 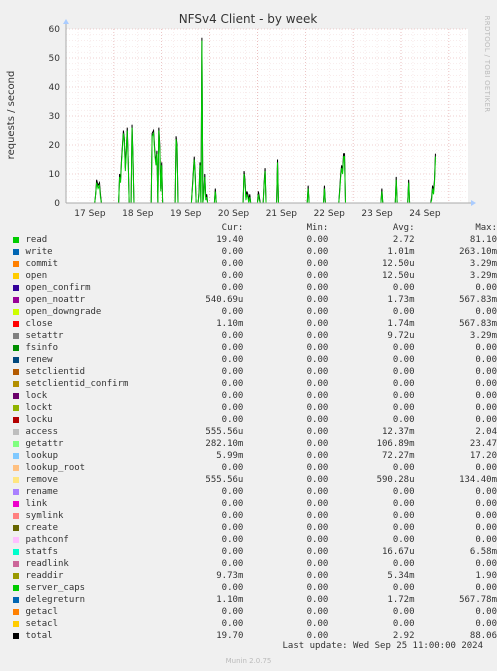 I want to click on legend-series-name: total, so click(x=39, y=636).